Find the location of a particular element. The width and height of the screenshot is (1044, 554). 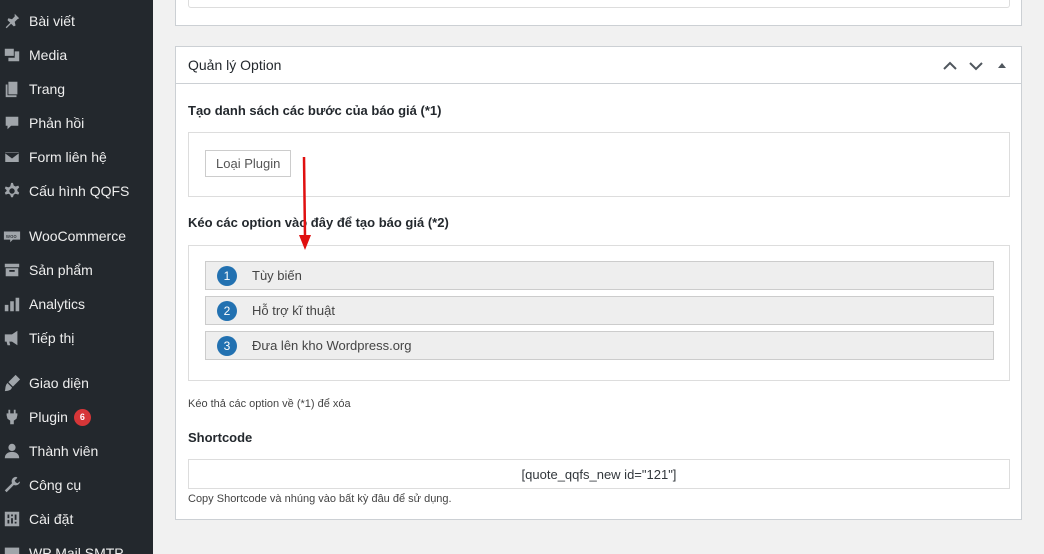

metabox-controls is located at coordinates (976, 66).